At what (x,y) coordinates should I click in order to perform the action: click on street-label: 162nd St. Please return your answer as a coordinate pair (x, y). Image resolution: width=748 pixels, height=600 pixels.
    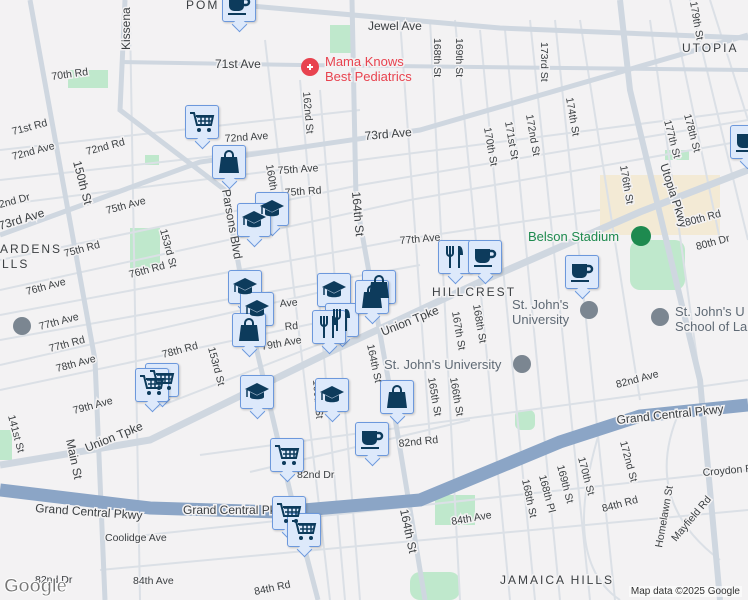
    Looking at the image, I should click on (308, 112).